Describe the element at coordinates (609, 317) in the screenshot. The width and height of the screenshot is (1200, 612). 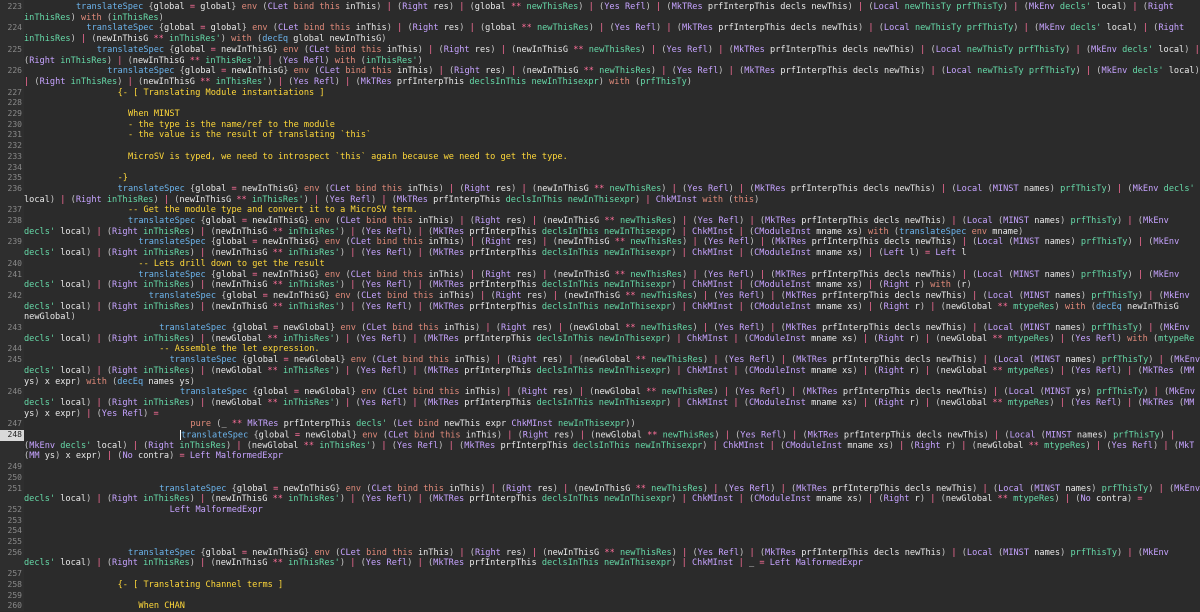
I see `code-line-wrap: newGlobal)` at that location.